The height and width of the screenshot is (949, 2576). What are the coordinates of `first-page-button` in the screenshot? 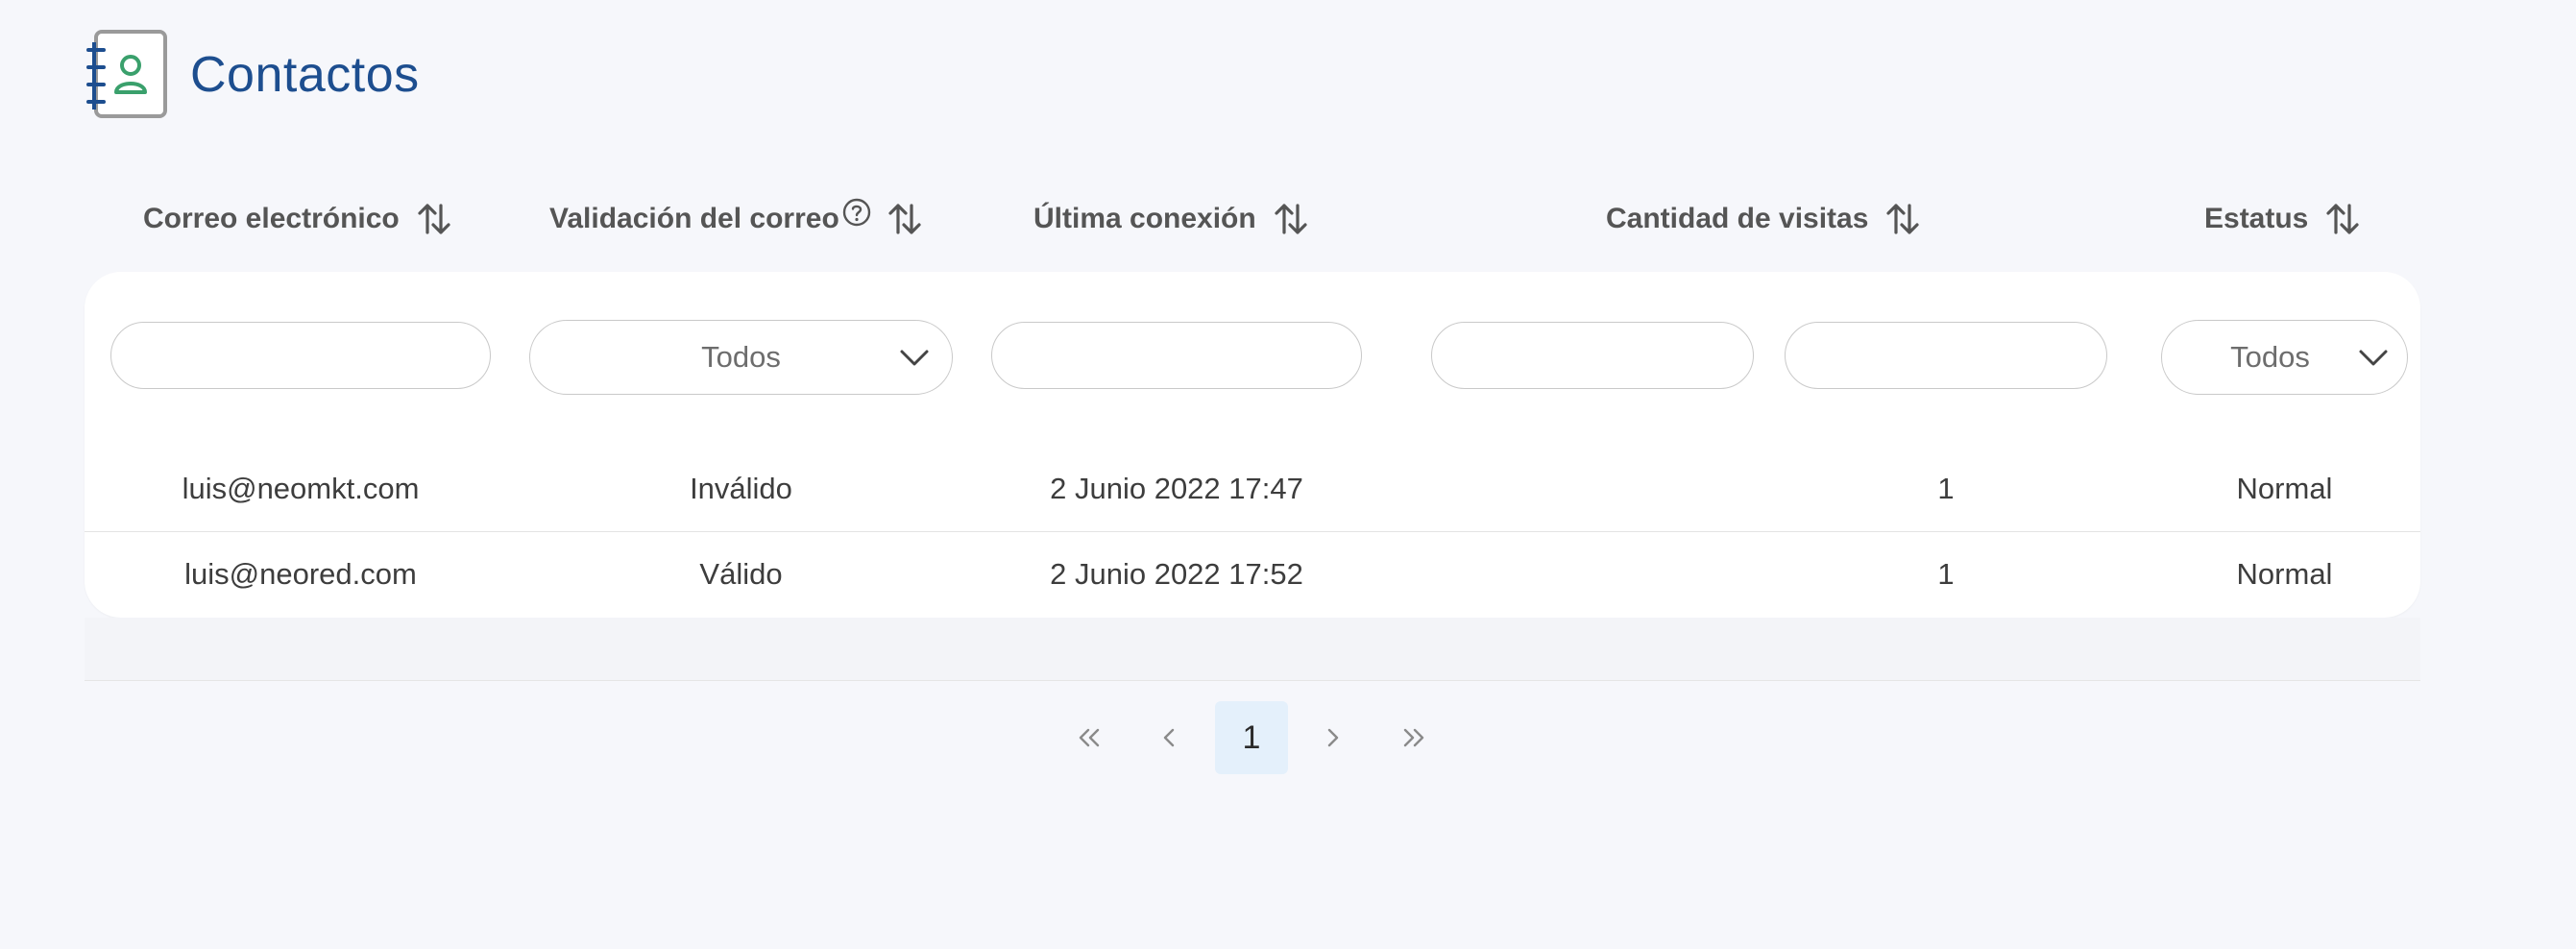 It's located at (1089, 737).